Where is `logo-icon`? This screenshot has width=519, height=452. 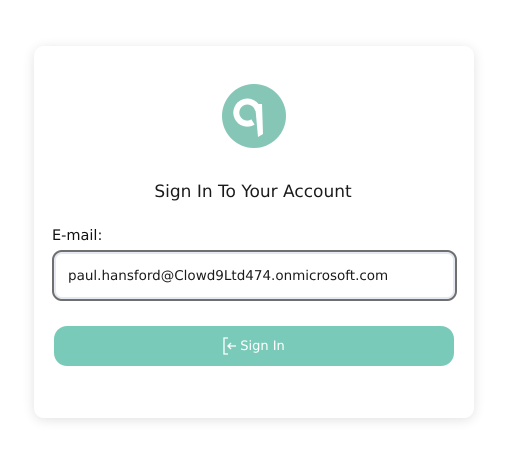 logo-icon is located at coordinates (254, 116).